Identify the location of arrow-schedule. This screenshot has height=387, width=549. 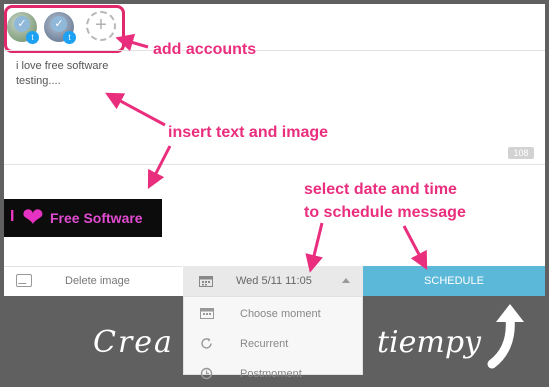
(415, 247).